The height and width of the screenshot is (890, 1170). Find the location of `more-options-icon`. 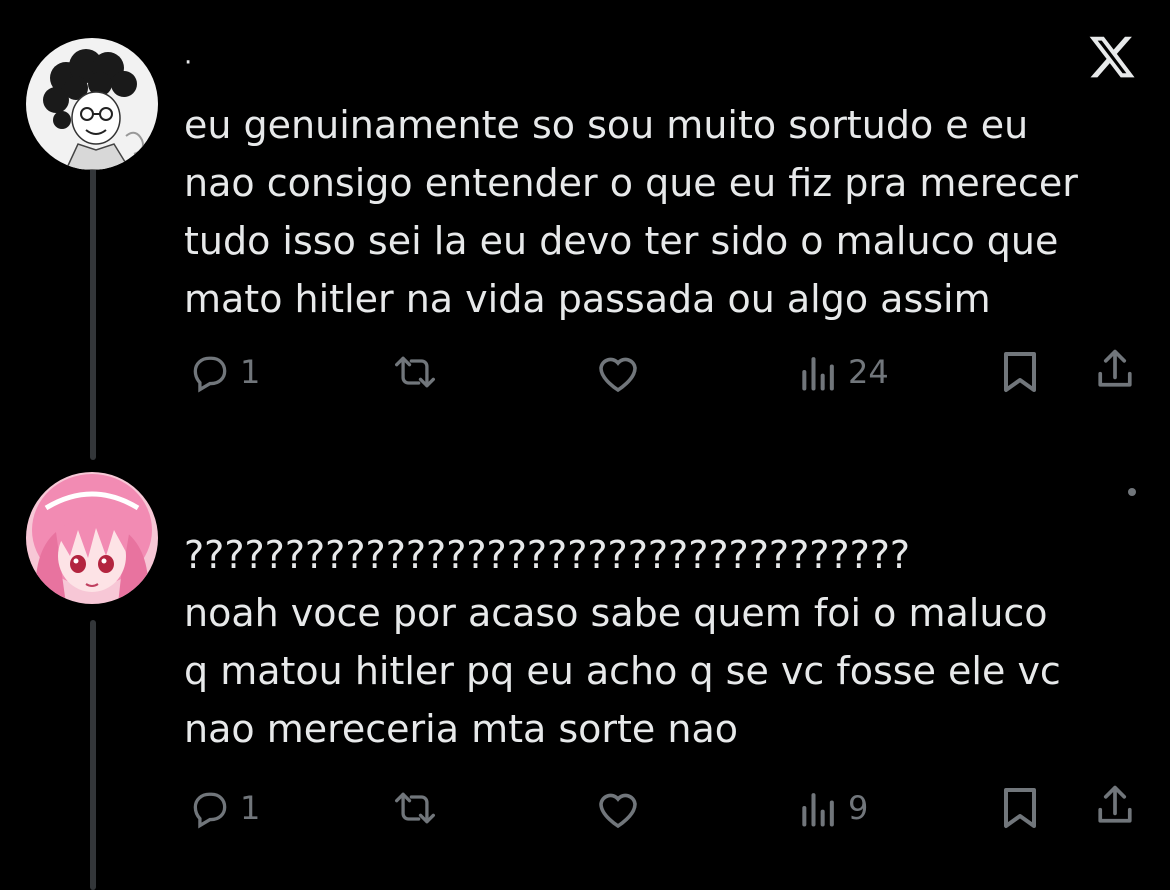

more-options-icon is located at coordinates (1132, 492).